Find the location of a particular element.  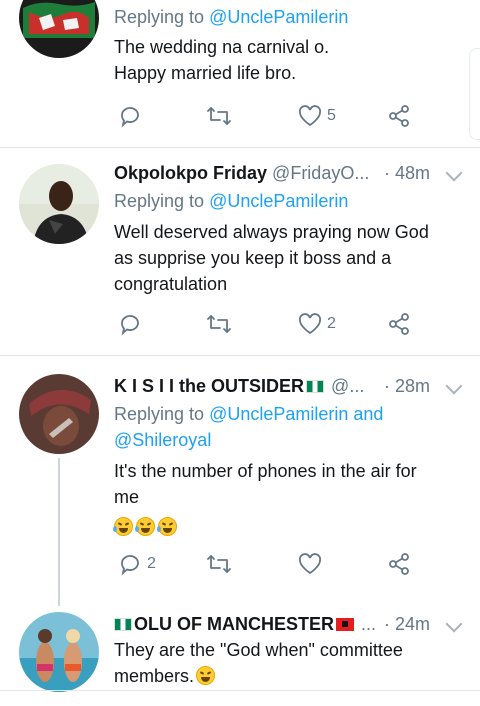

replying-to-cont: @Shileroyal is located at coordinates (162, 440).